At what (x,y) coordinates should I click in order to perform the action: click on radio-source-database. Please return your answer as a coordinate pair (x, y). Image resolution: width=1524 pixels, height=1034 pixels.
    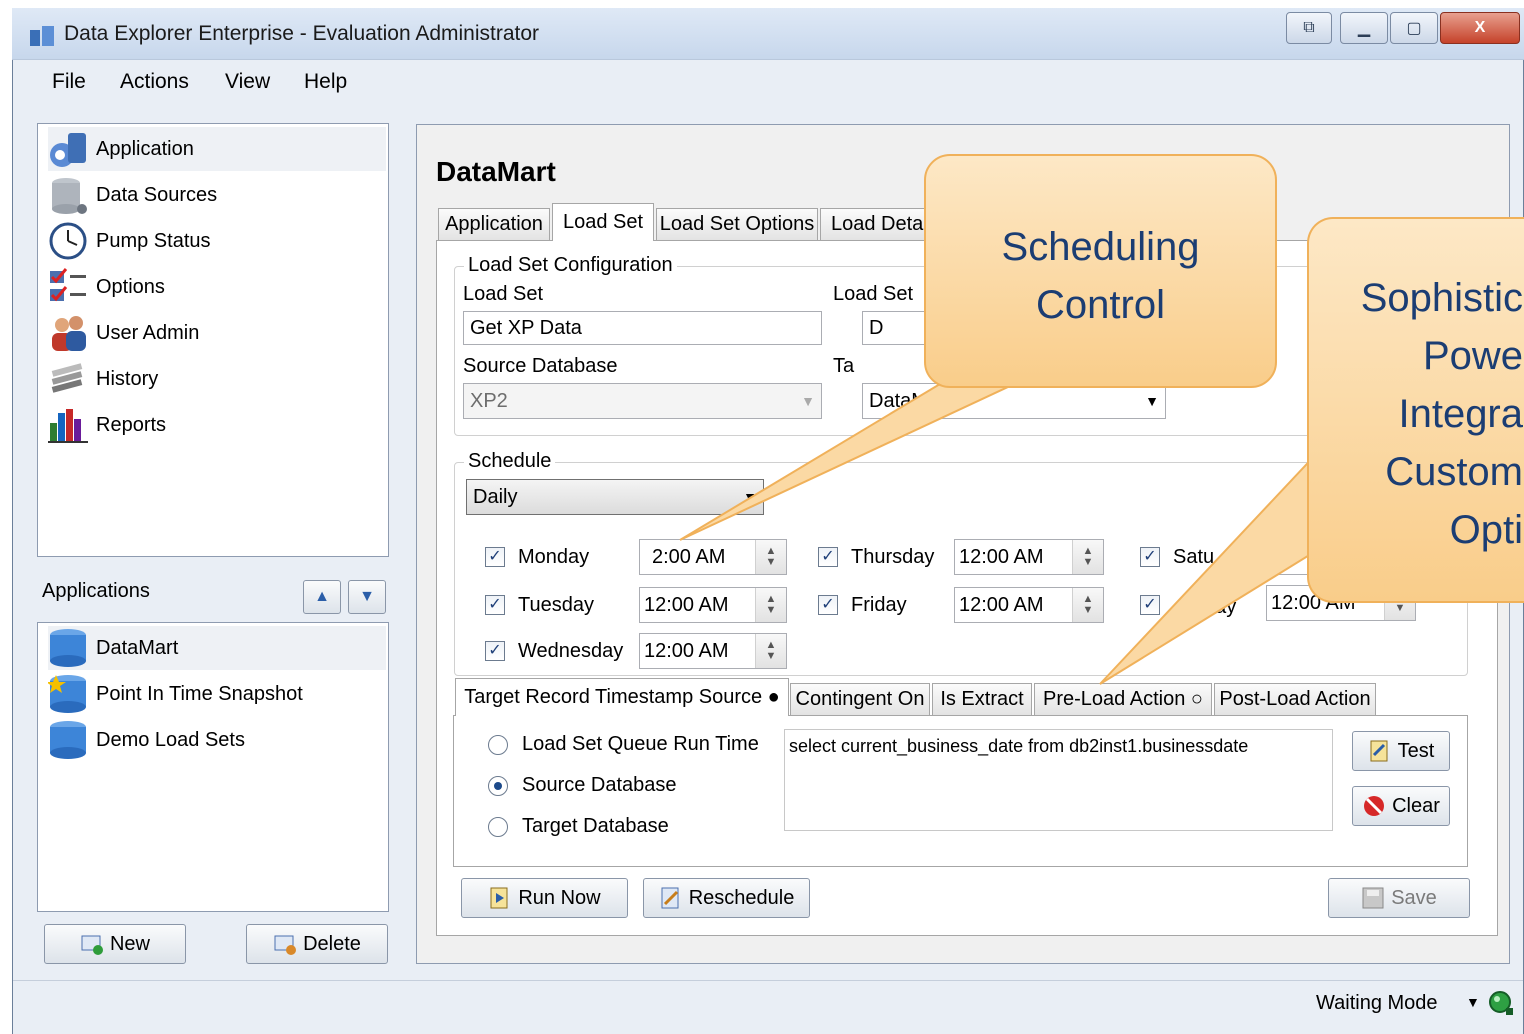
    Looking at the image, I should click on (498, 786).